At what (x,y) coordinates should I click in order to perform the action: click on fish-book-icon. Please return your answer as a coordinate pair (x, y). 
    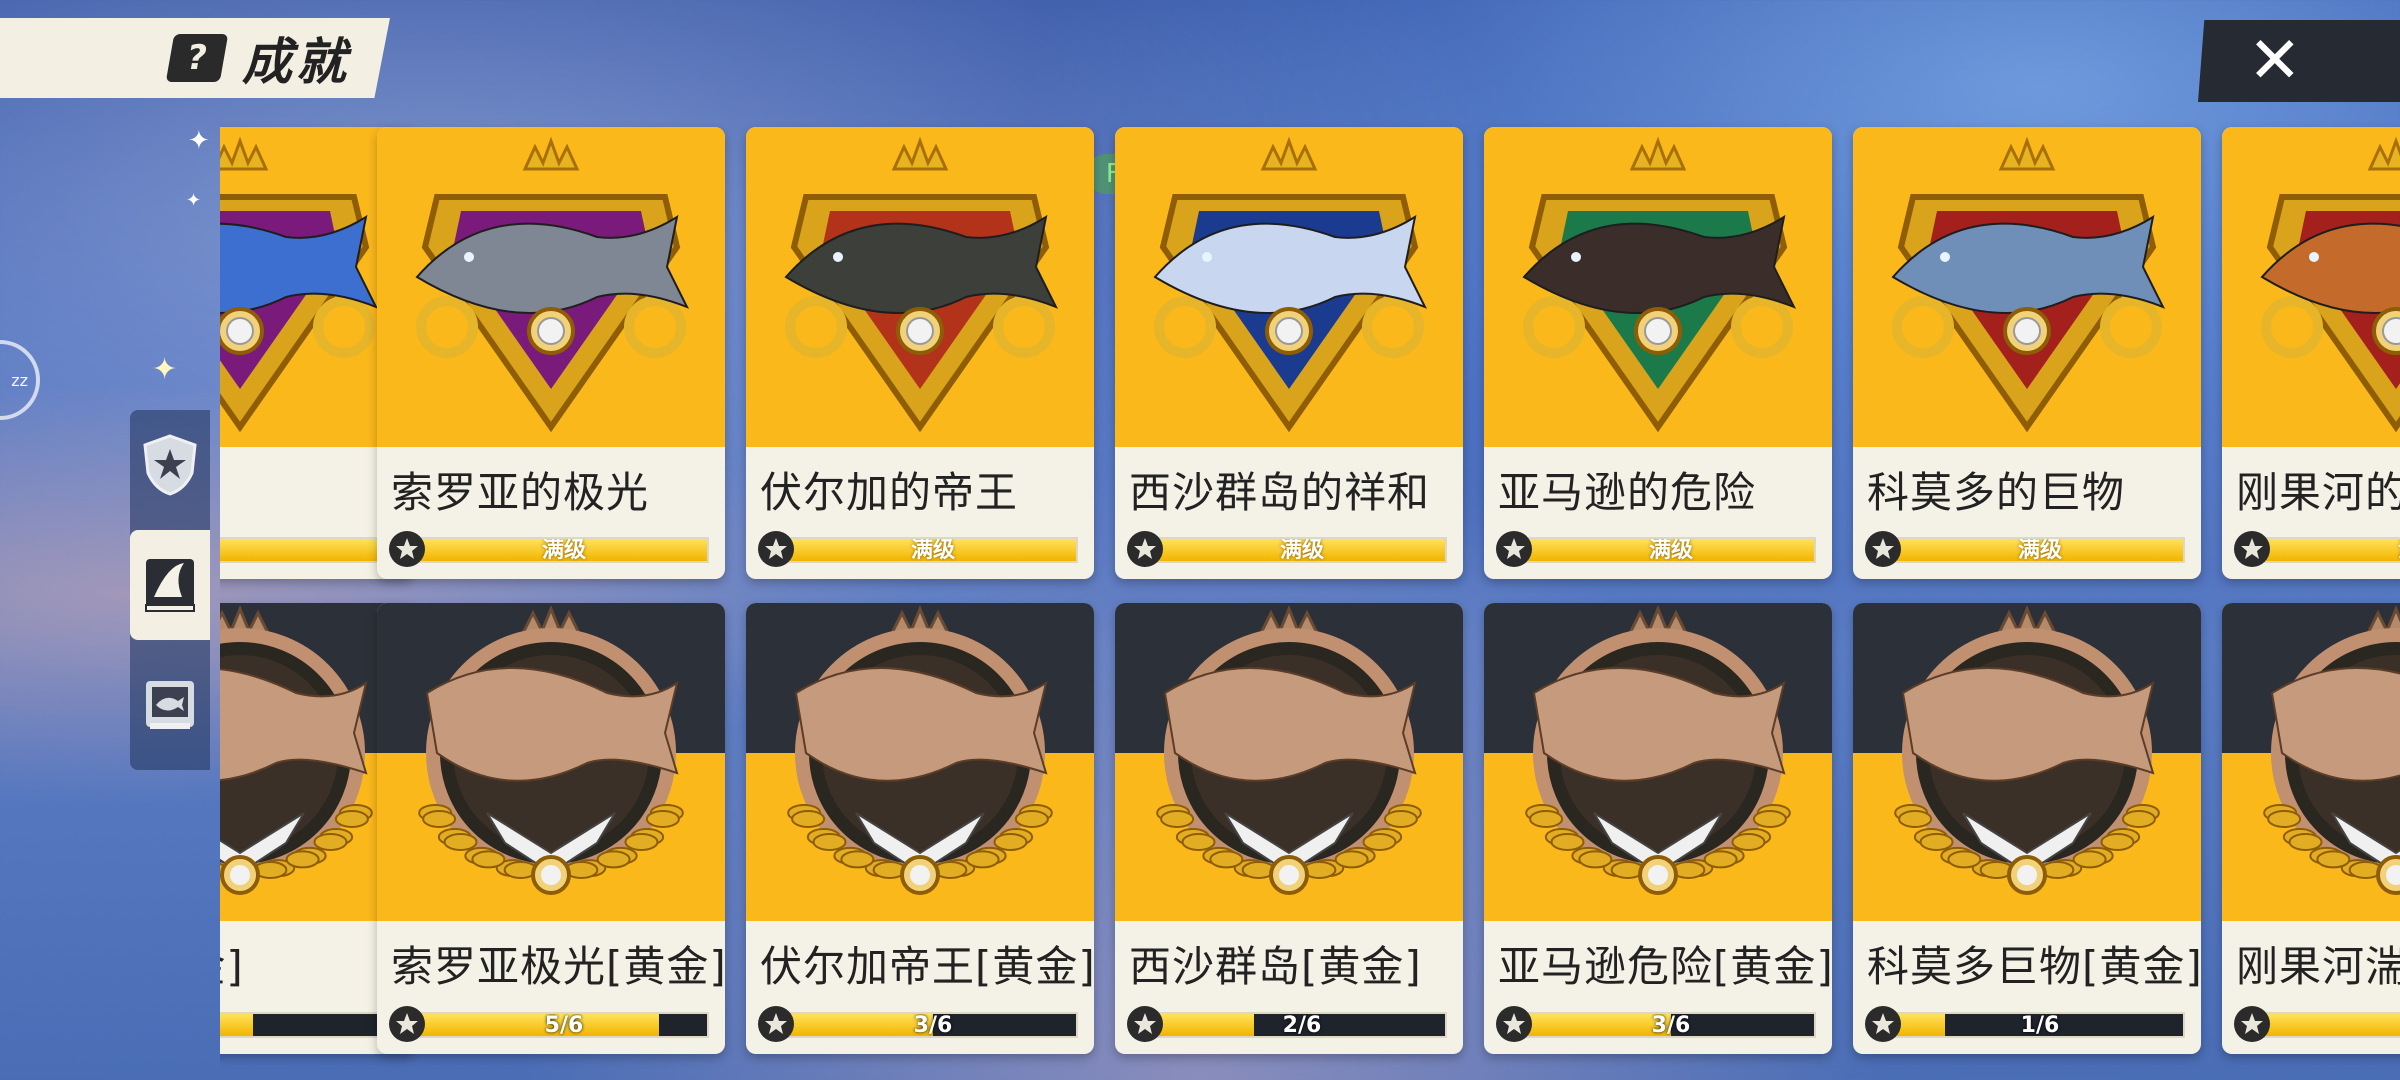
    Looking at the image, I should click on (170, 705).